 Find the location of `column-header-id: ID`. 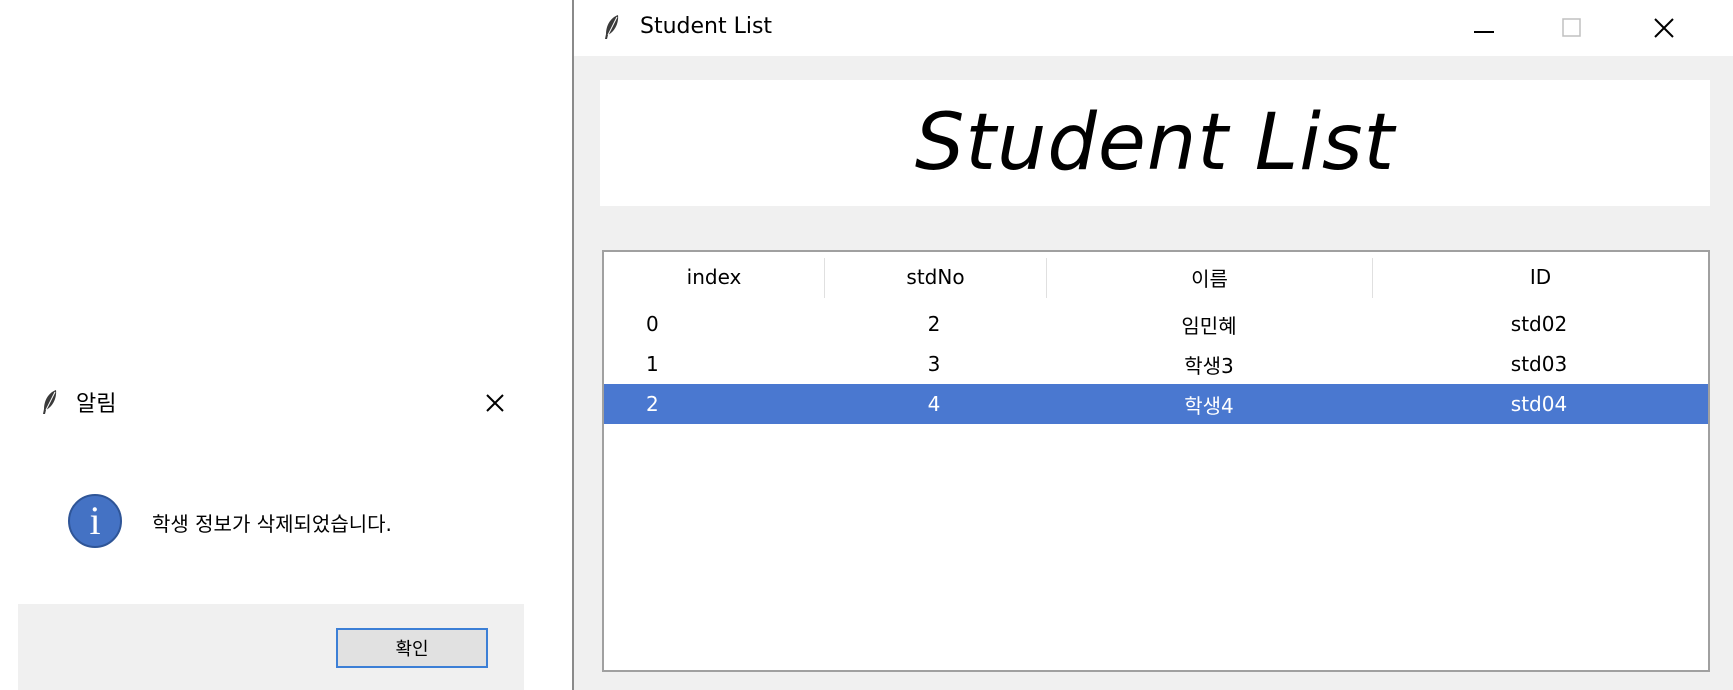

column-header-id: ID is located at coordinates (1540, 277).